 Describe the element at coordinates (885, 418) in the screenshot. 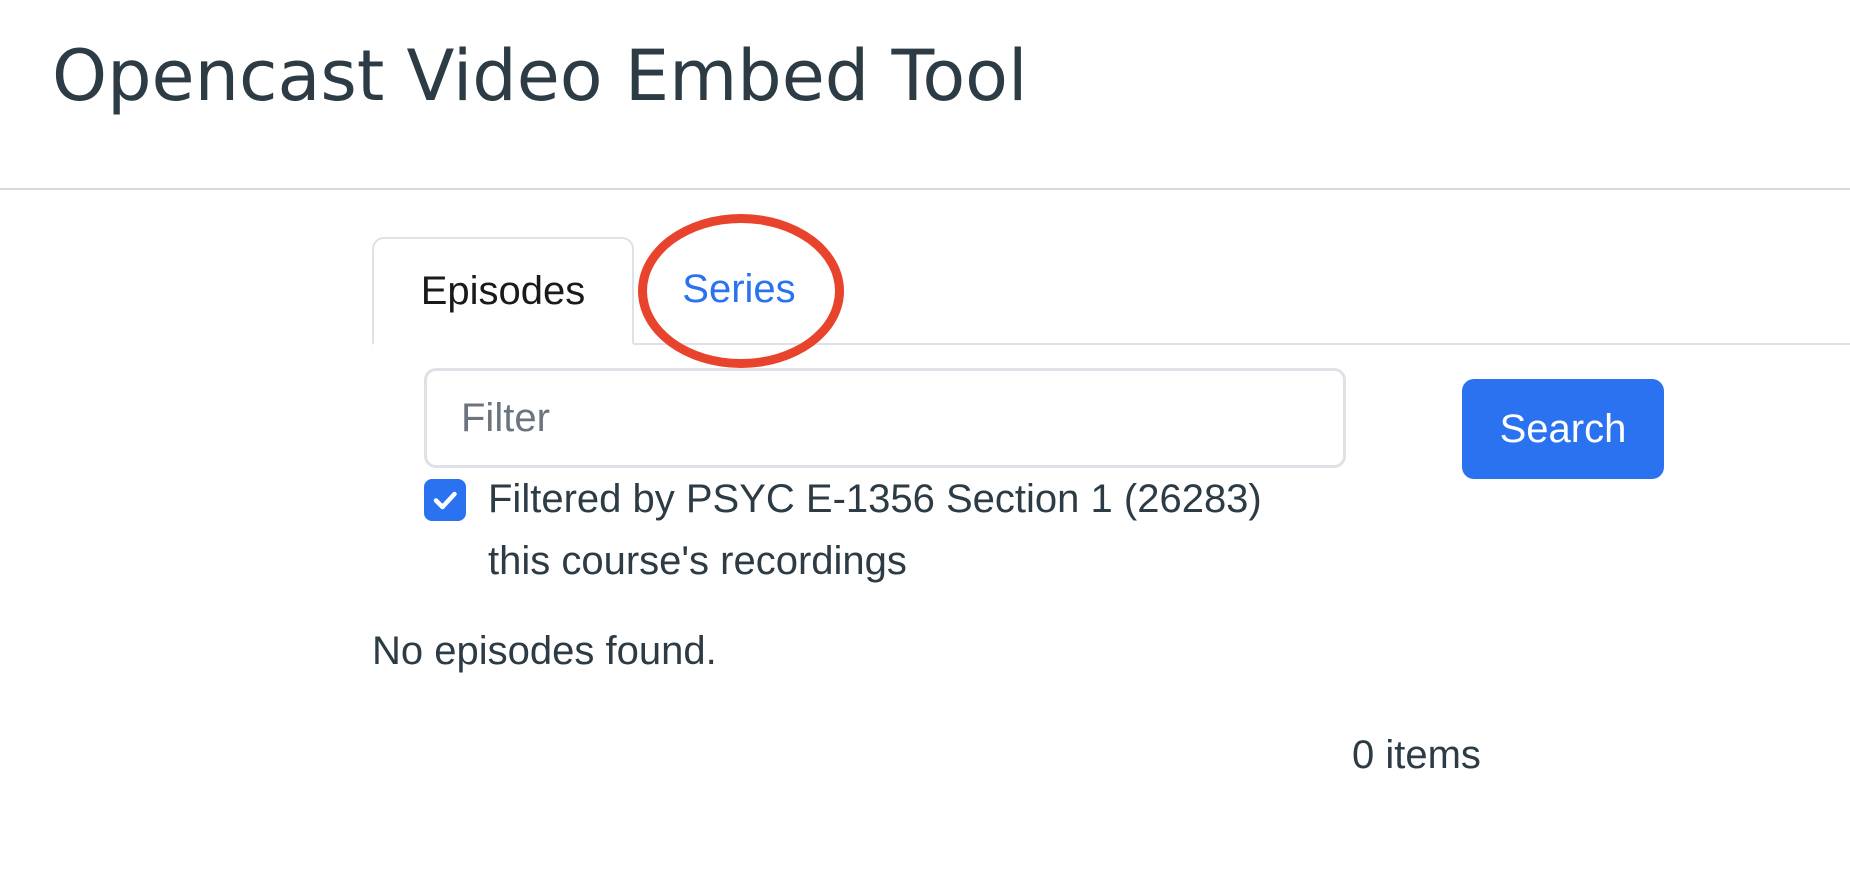

I see `filter-input` at that location.